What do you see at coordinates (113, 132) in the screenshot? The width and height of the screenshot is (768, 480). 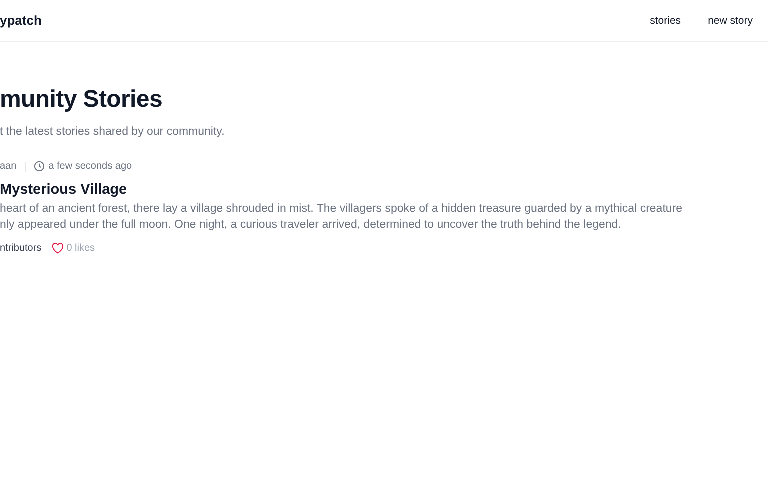 I see `page-subtitle: t the latest stories shared by our community.` at bounding box center [113, 132].